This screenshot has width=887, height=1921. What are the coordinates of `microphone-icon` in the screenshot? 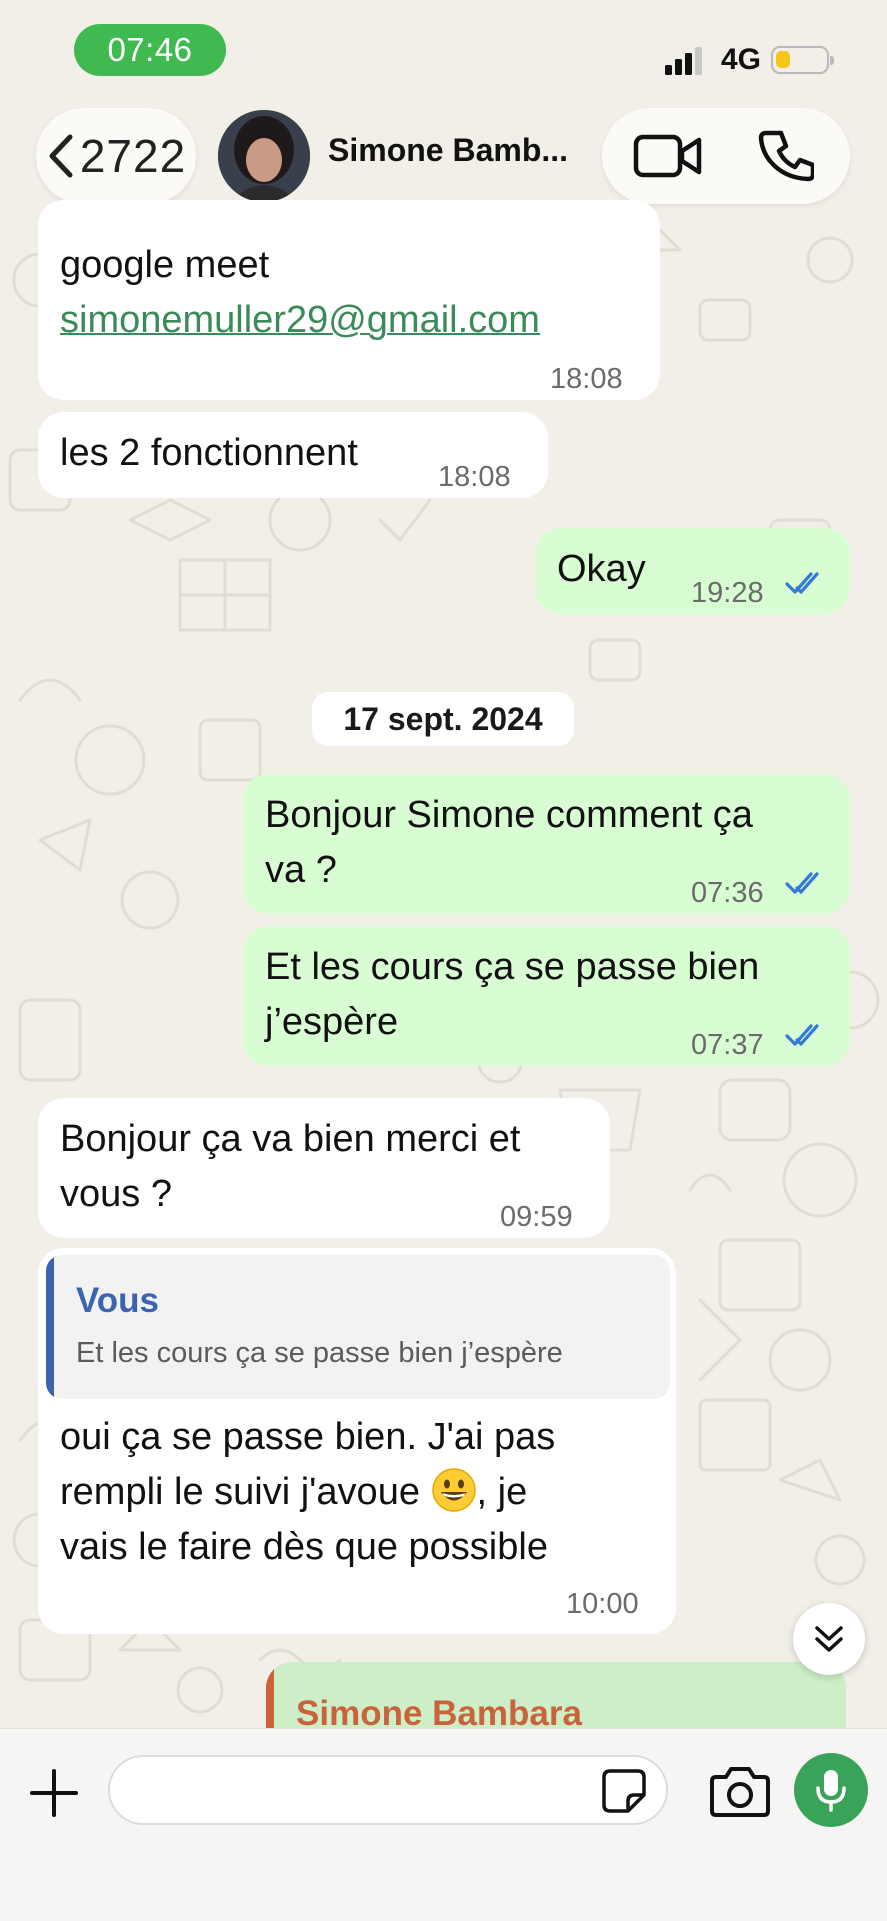 It's located at (831, 1791).